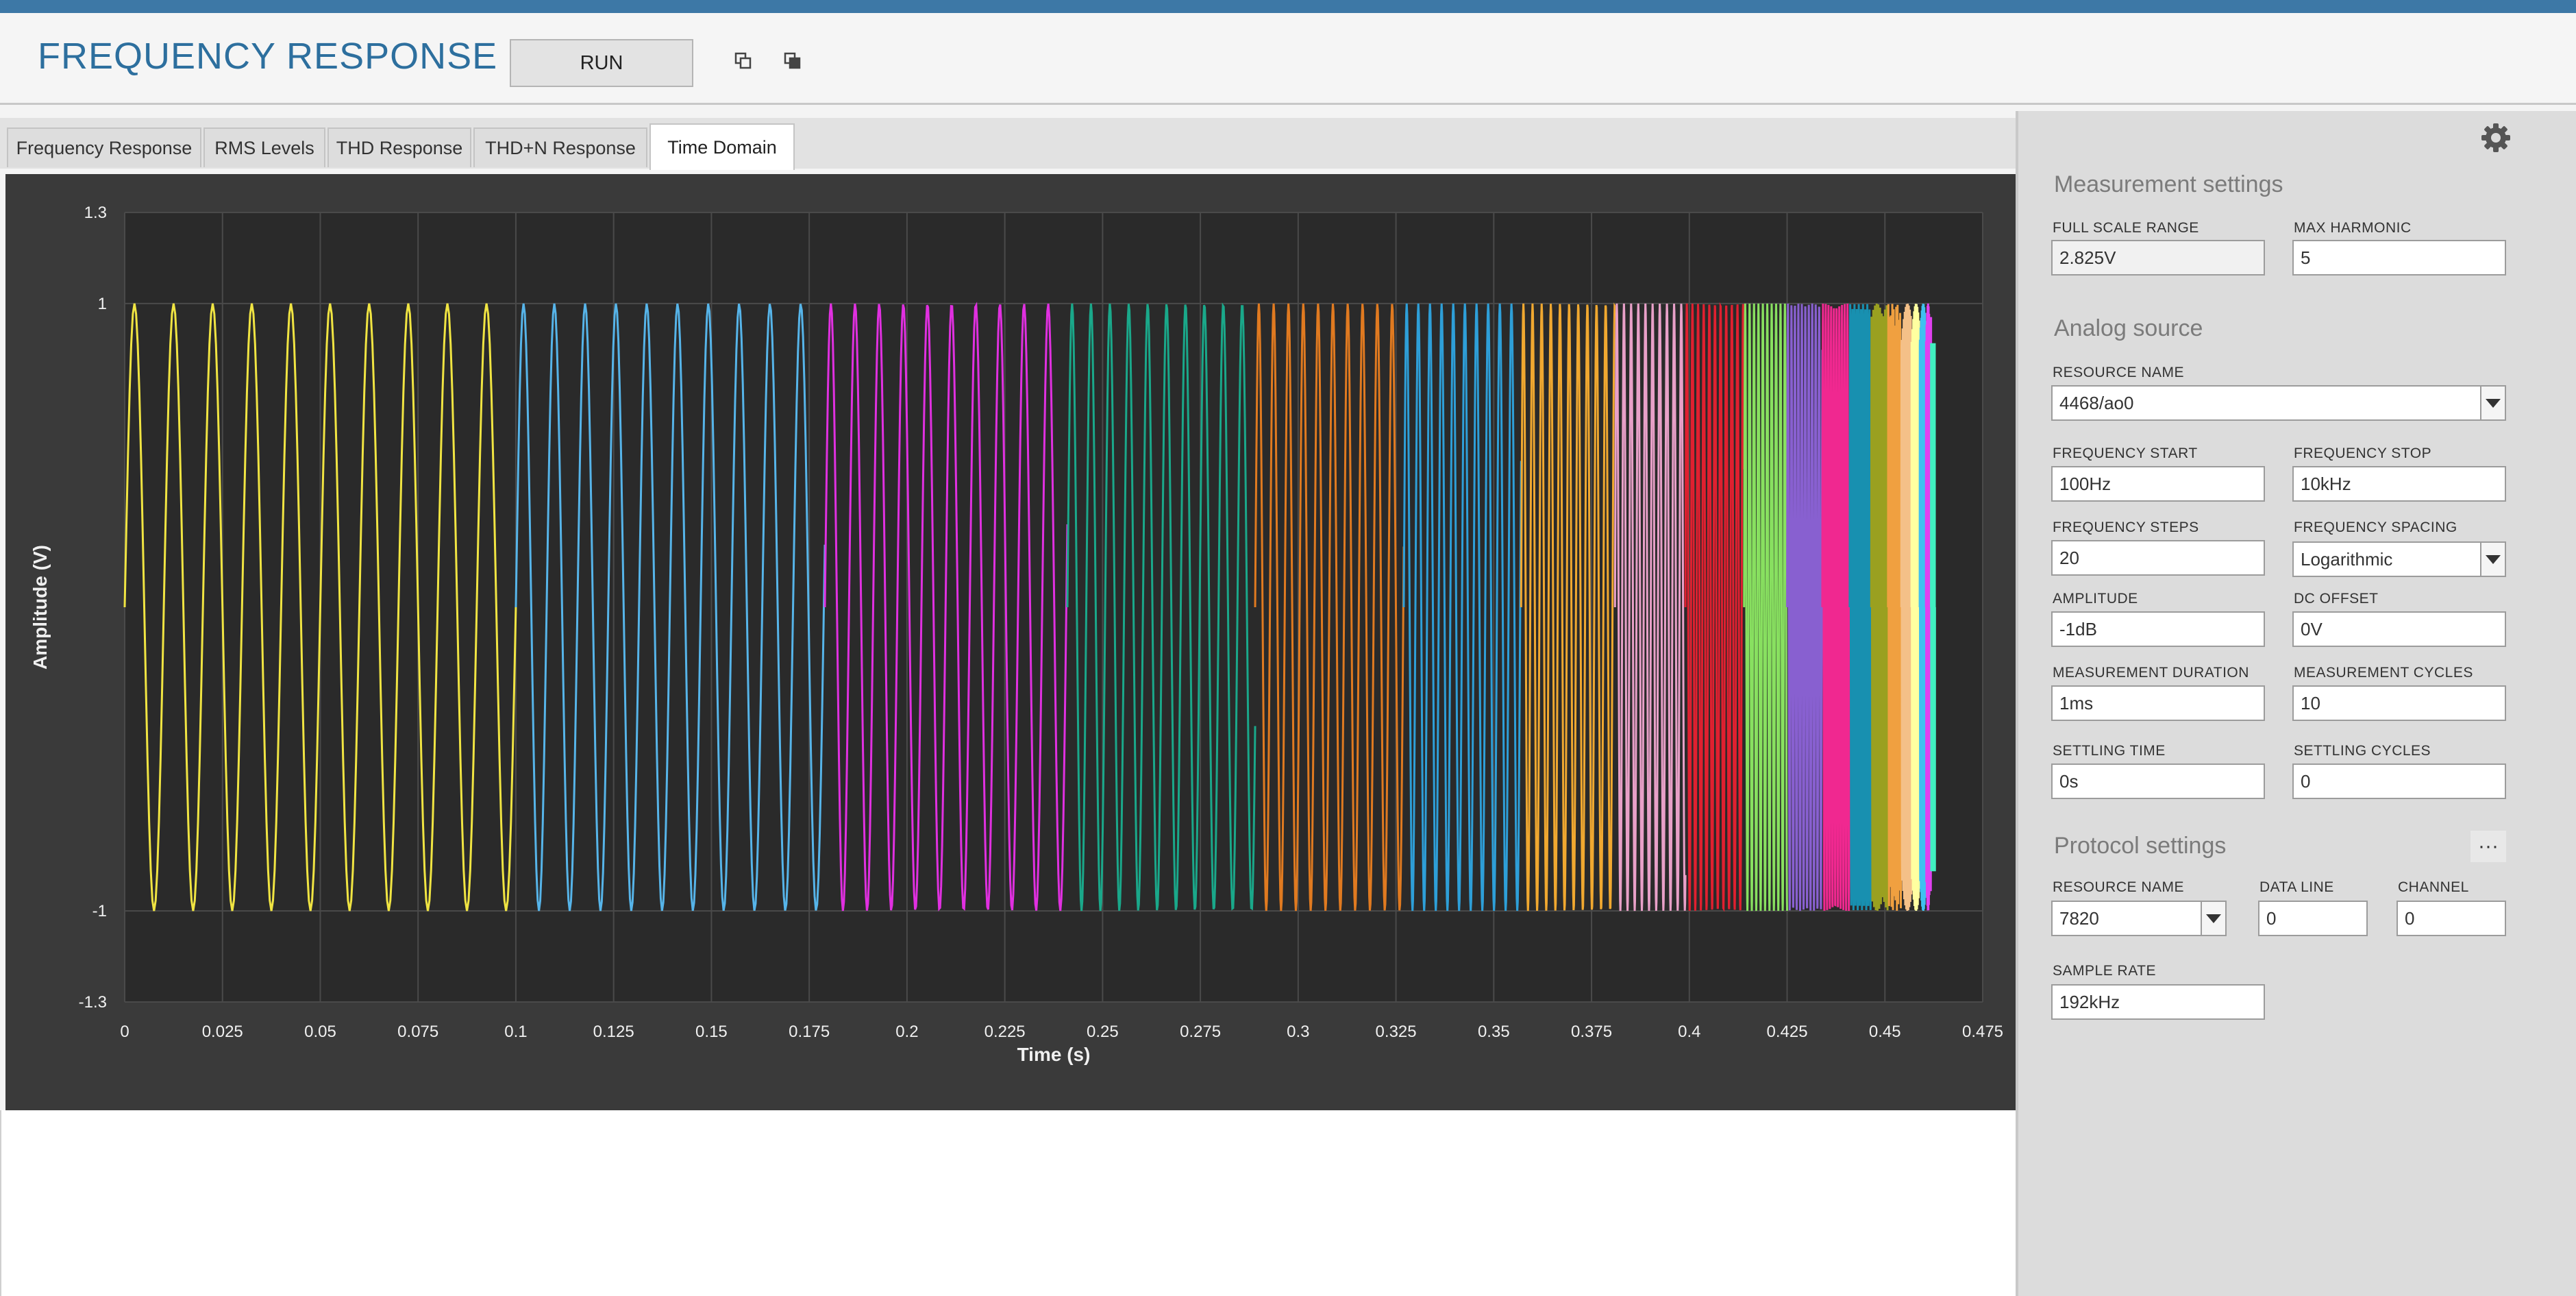  What do you see at coordinates (2399, 629) in the screenshot?
I see `dc-offset-field` at bounding box center [2399, 629].